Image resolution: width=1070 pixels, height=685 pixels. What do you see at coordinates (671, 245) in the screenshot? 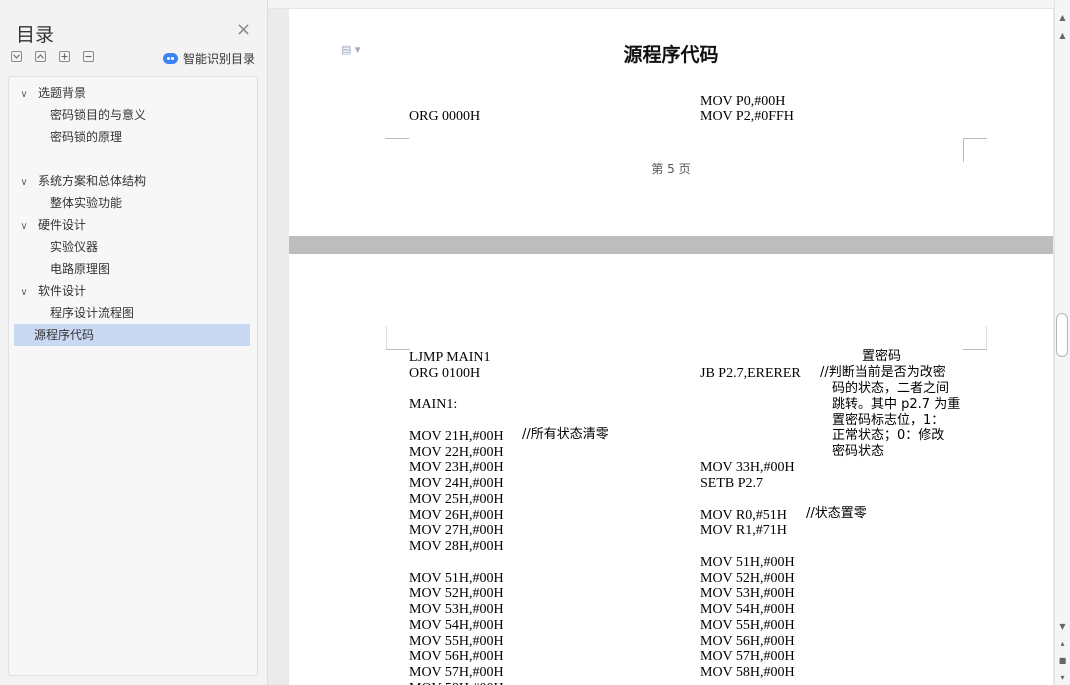
I see `page-gap` at bounding box center [671, 245].